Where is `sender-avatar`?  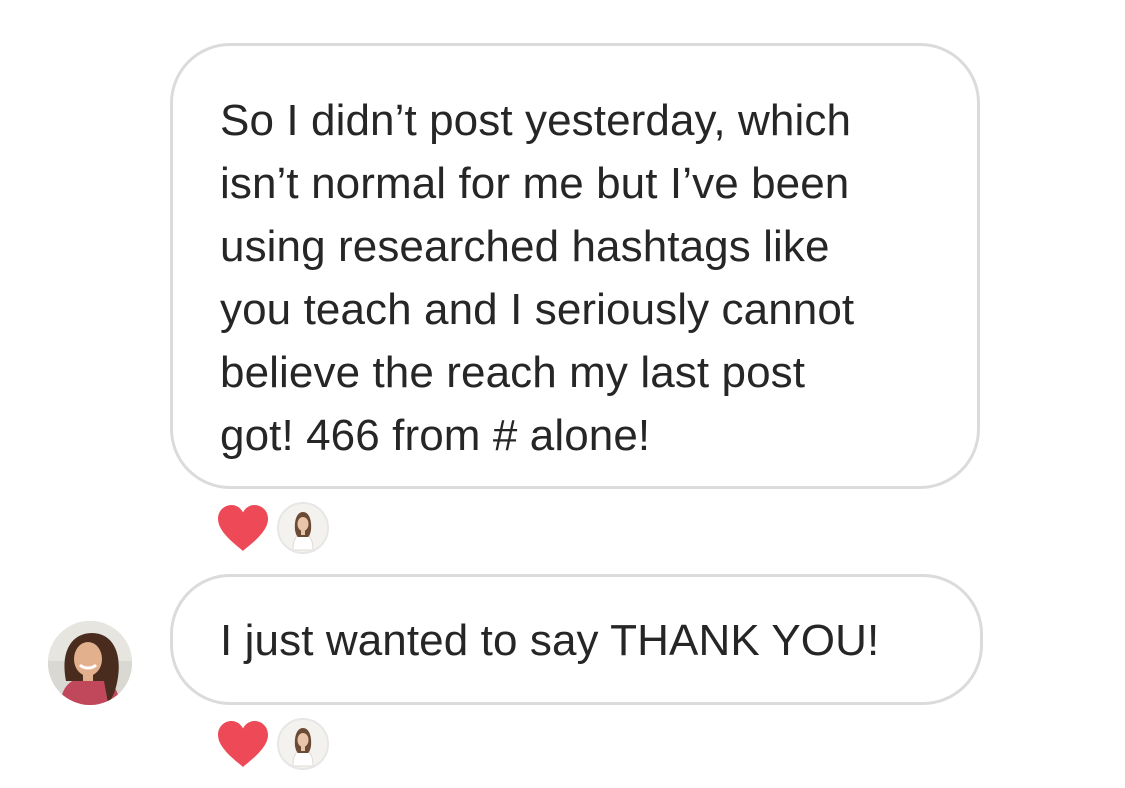 sender-avatar is located at coordinates (90, 663).